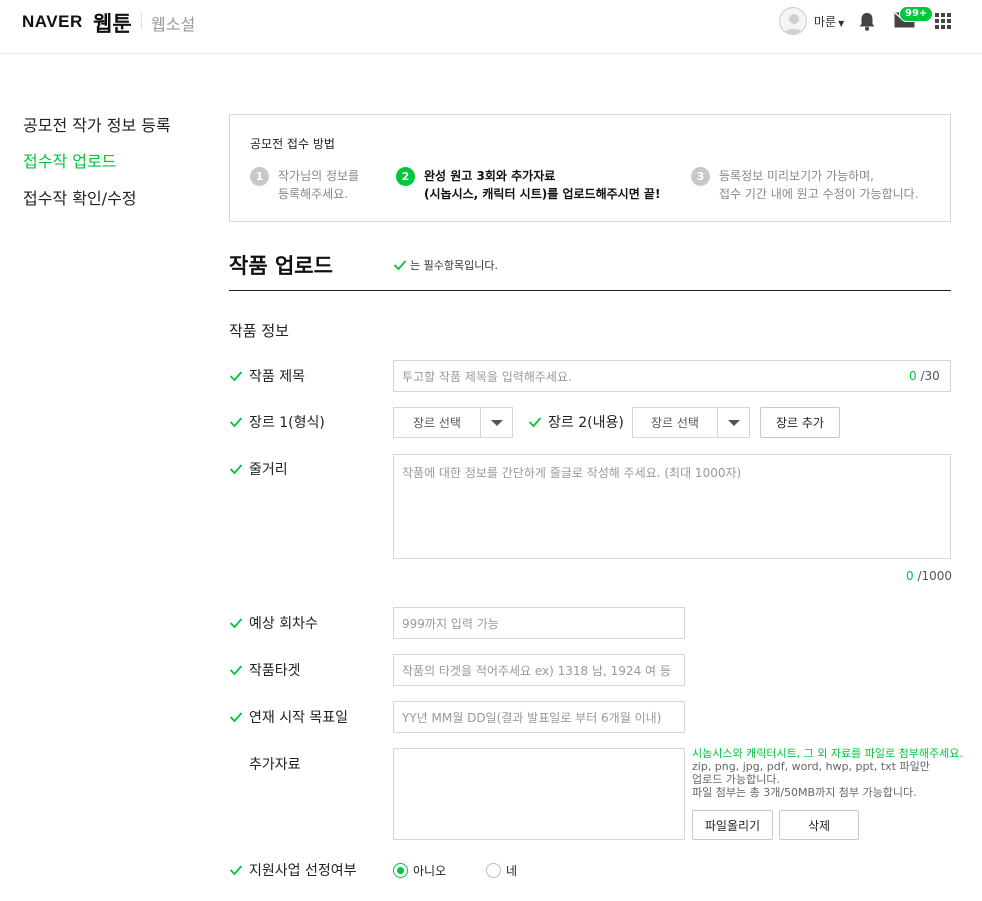 The height and width of the screenshot is (901, 982). Describe the element at coordinates (590, 290) in the screenshot. I see `title-divider` at that location.